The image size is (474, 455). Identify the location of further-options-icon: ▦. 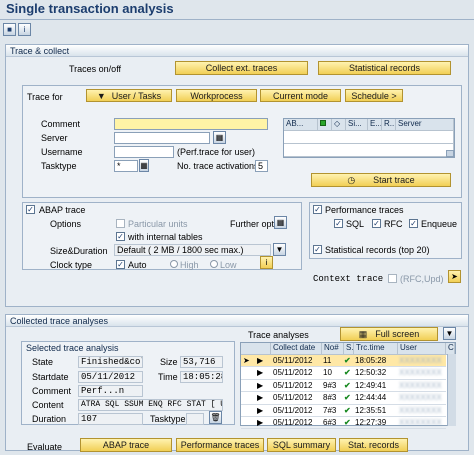
(280, 222).